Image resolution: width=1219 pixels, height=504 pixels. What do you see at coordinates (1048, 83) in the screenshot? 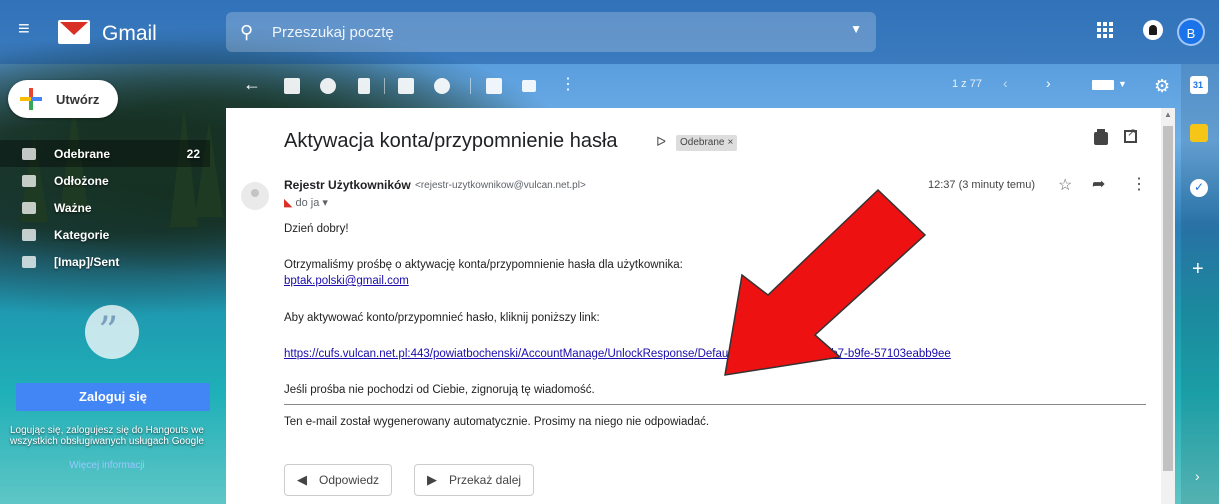
I see `older-chevron-icon: ›` at bounding box center [1048, 83].